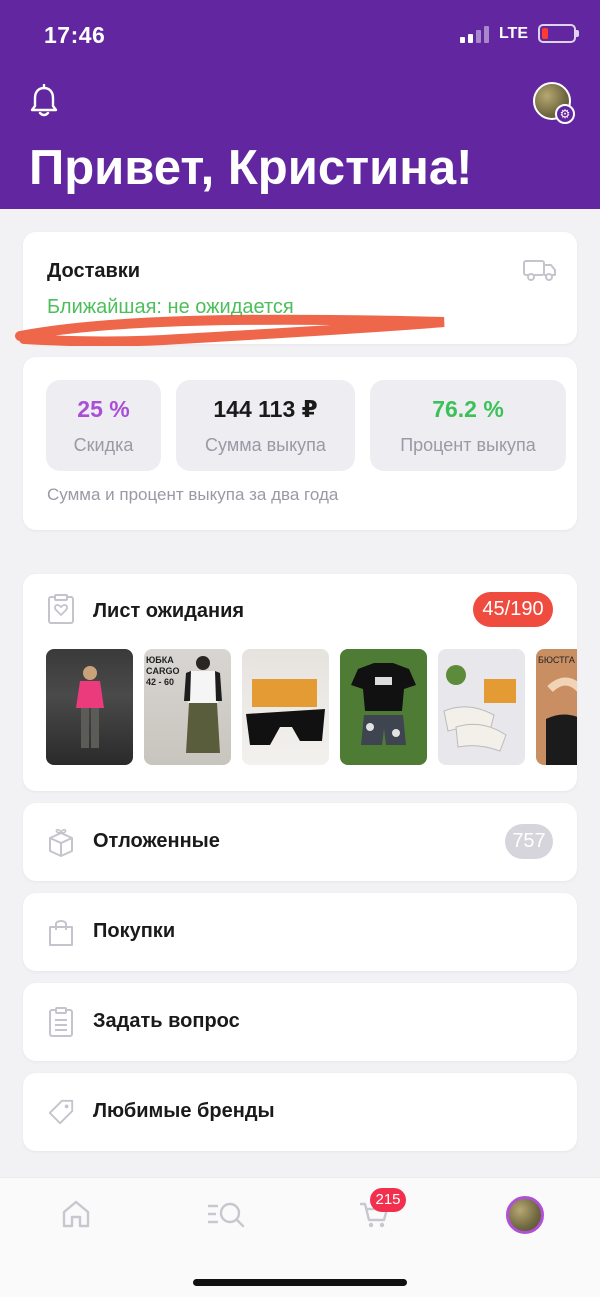 This screenshot has height=1297, width=600. Describe the element at coordinates (554, 103) in the screenshot. I see `profile-avatar: ⚙` at that location.